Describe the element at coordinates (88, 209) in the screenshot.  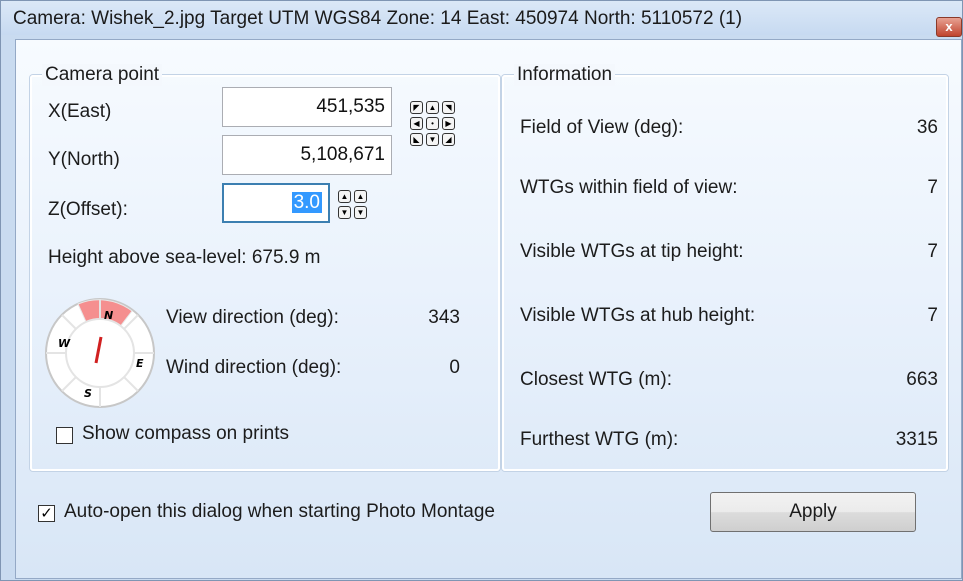
I see `z-offset-label: Z(Offset):` at that location.